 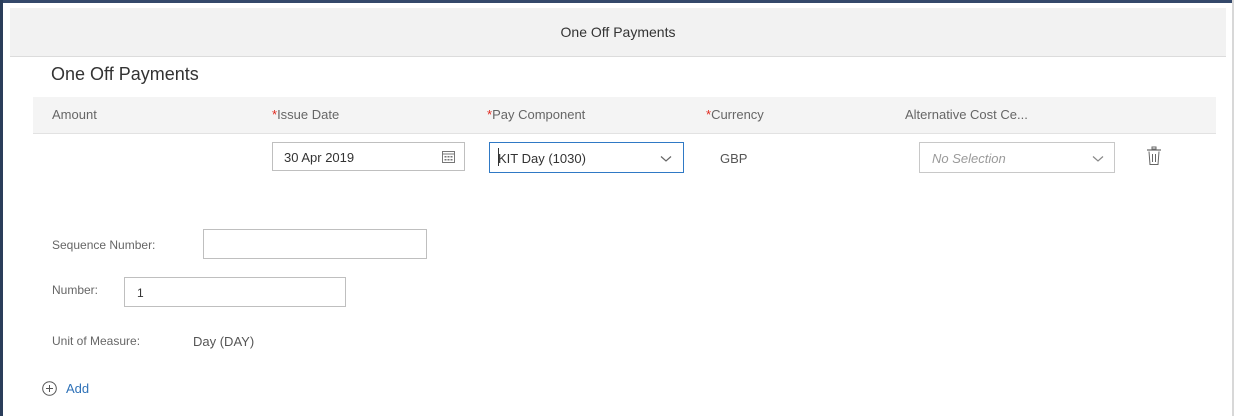 I want to click on issue-date-input: 30 Apr 2019, so click(x=368, y=156).